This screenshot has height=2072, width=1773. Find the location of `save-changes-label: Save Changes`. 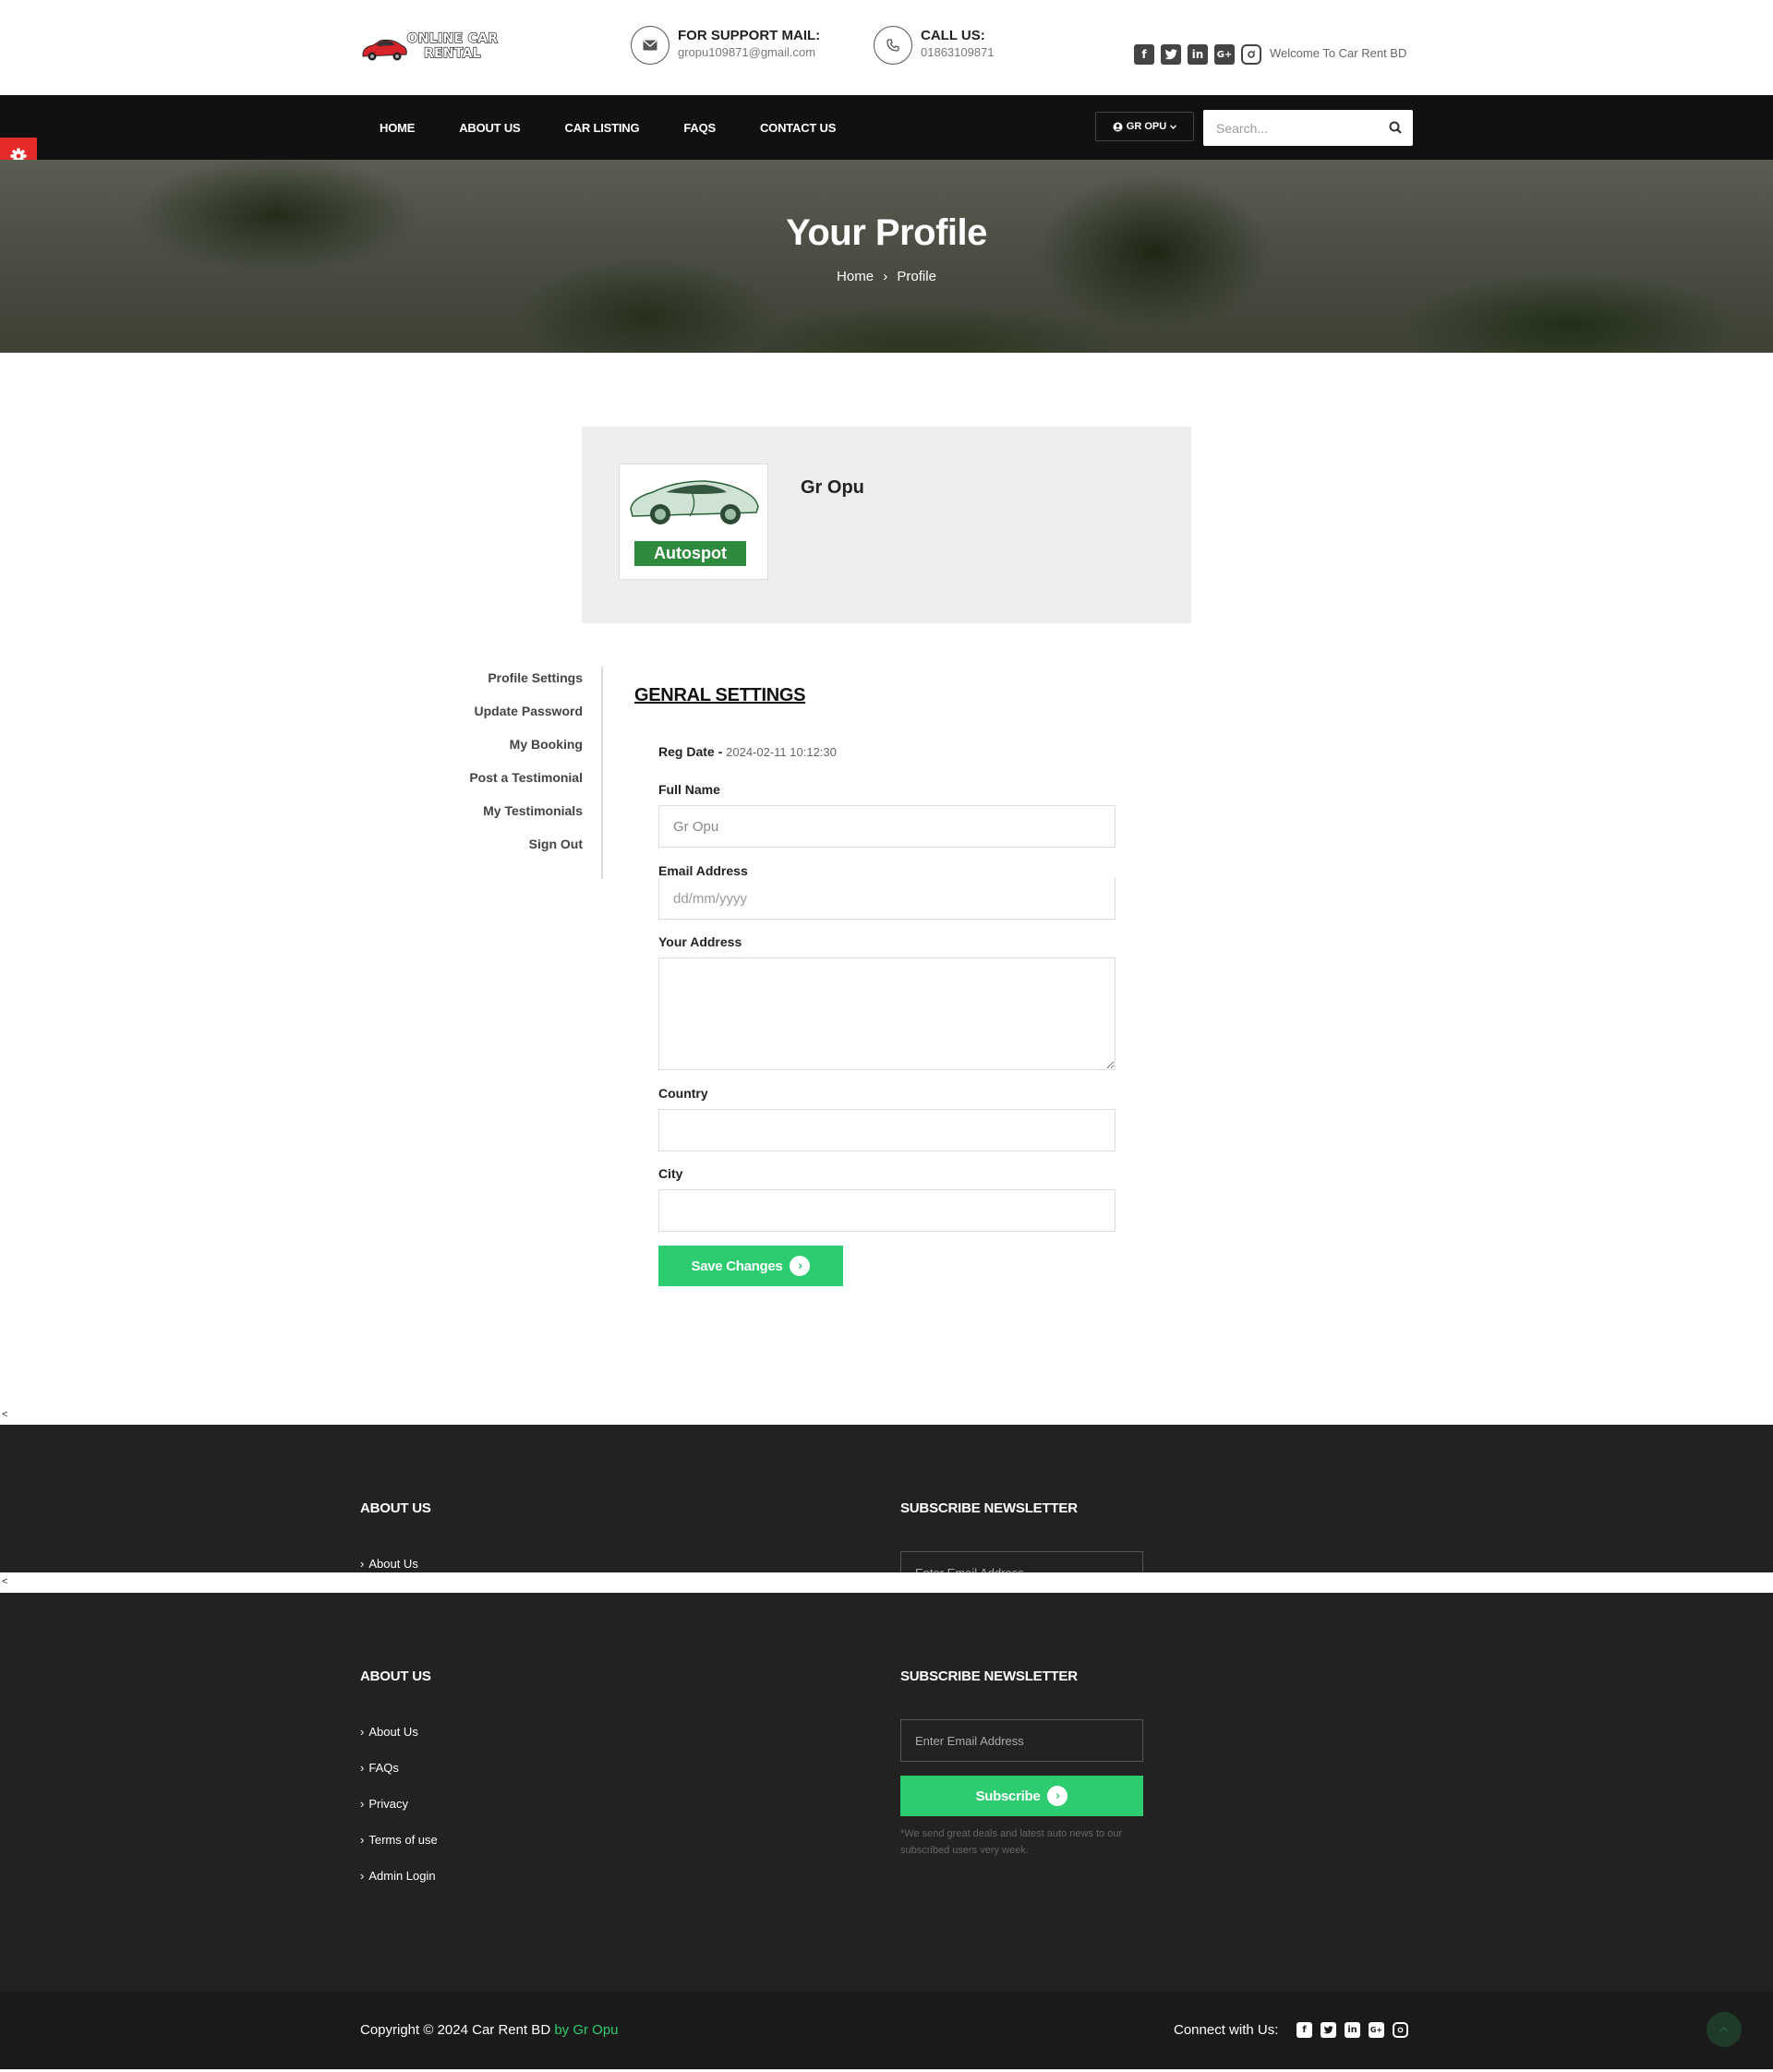

save-changes-label: Save Changes is located at coordinates (737, 1266).